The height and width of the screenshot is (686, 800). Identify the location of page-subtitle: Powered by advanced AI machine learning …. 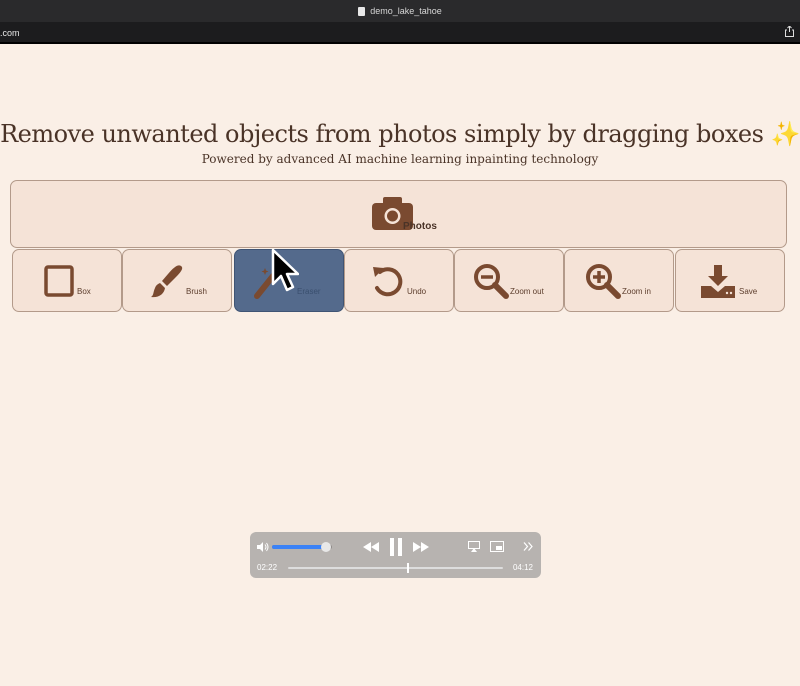
(400, 159).